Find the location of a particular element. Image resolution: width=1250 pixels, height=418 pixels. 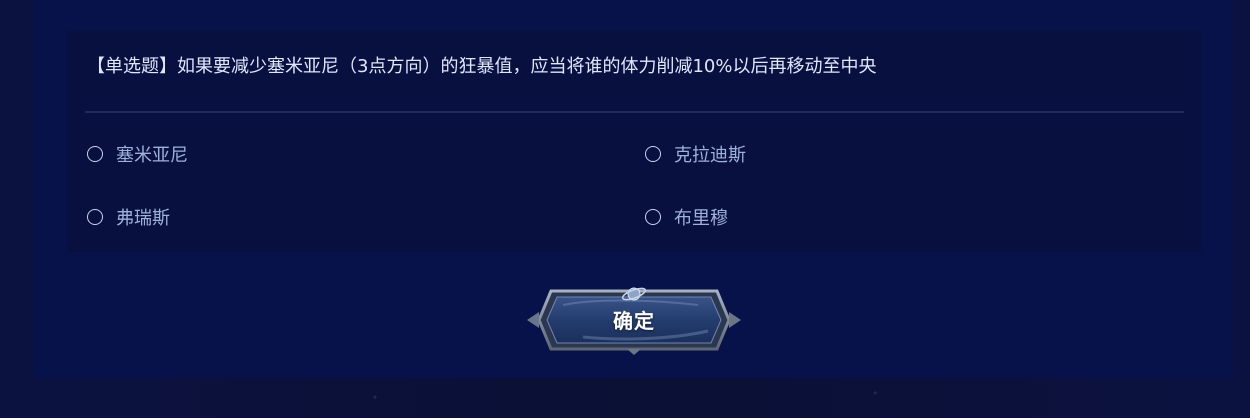

option-a: 塞米亚尼 is located at coordinates (137, 154).